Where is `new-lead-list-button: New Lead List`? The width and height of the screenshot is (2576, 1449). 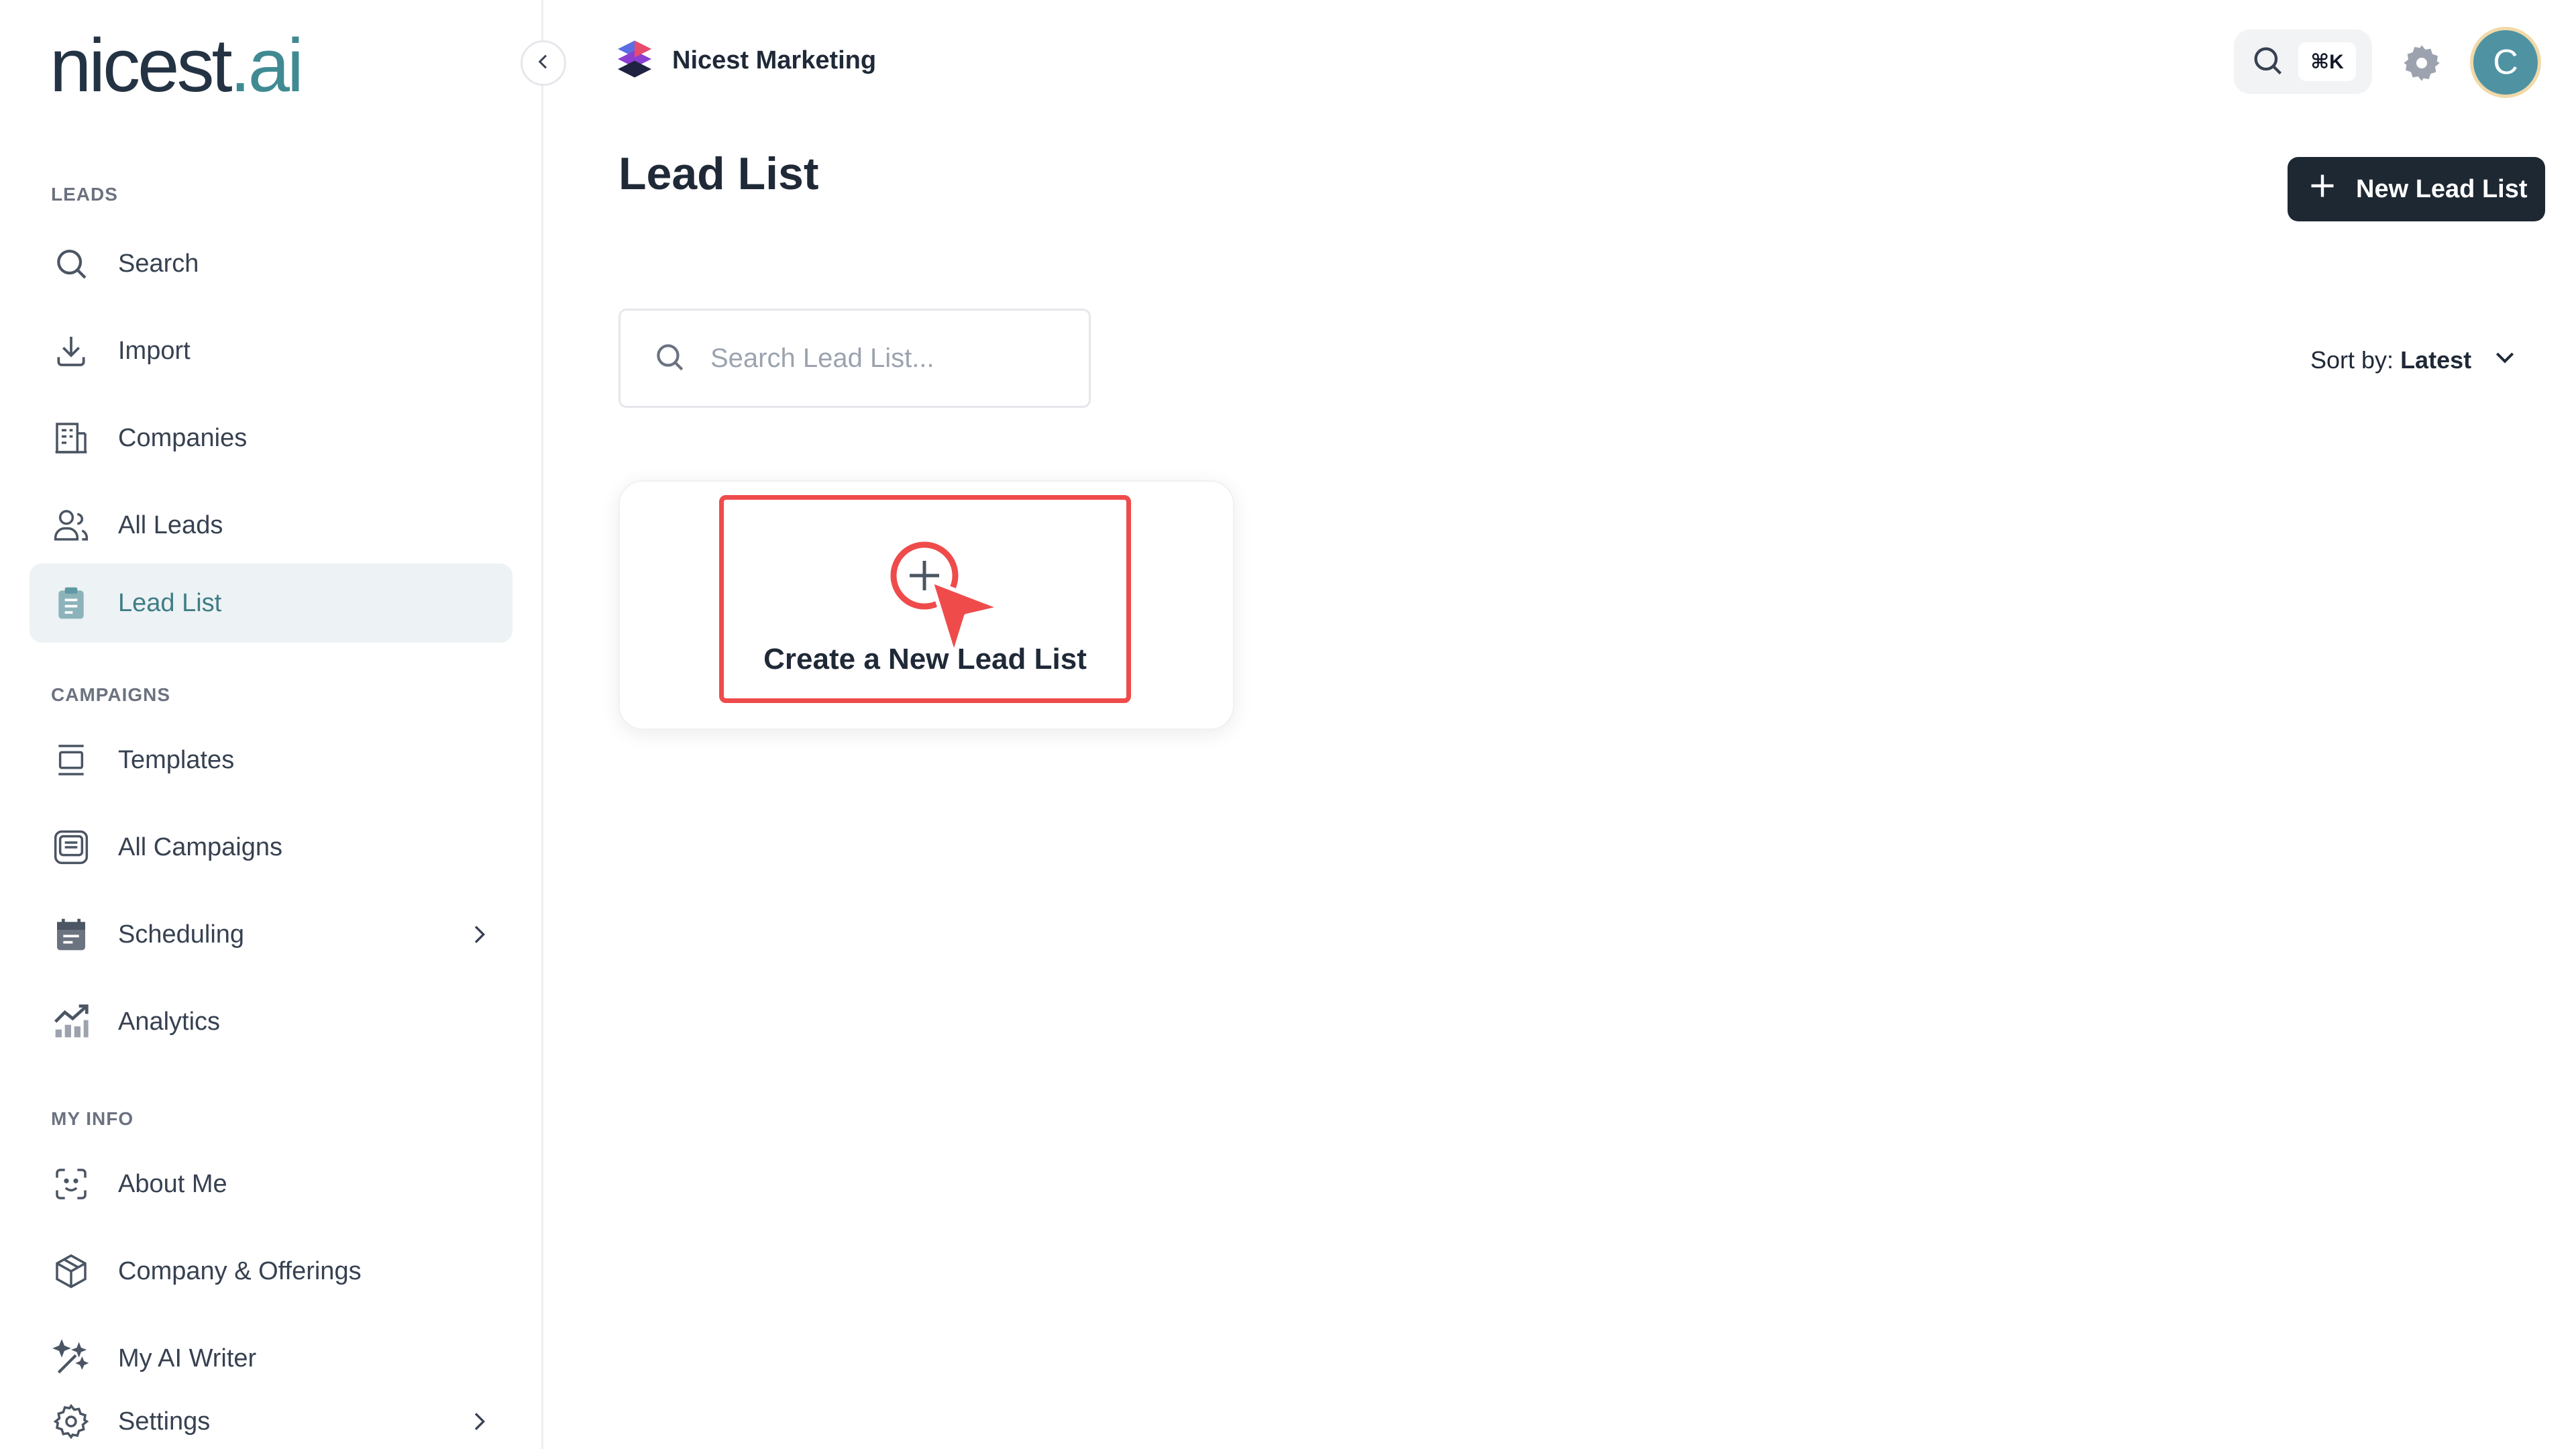 new-lead-list-button: New Lead List is located at coordinates (2416, 189).